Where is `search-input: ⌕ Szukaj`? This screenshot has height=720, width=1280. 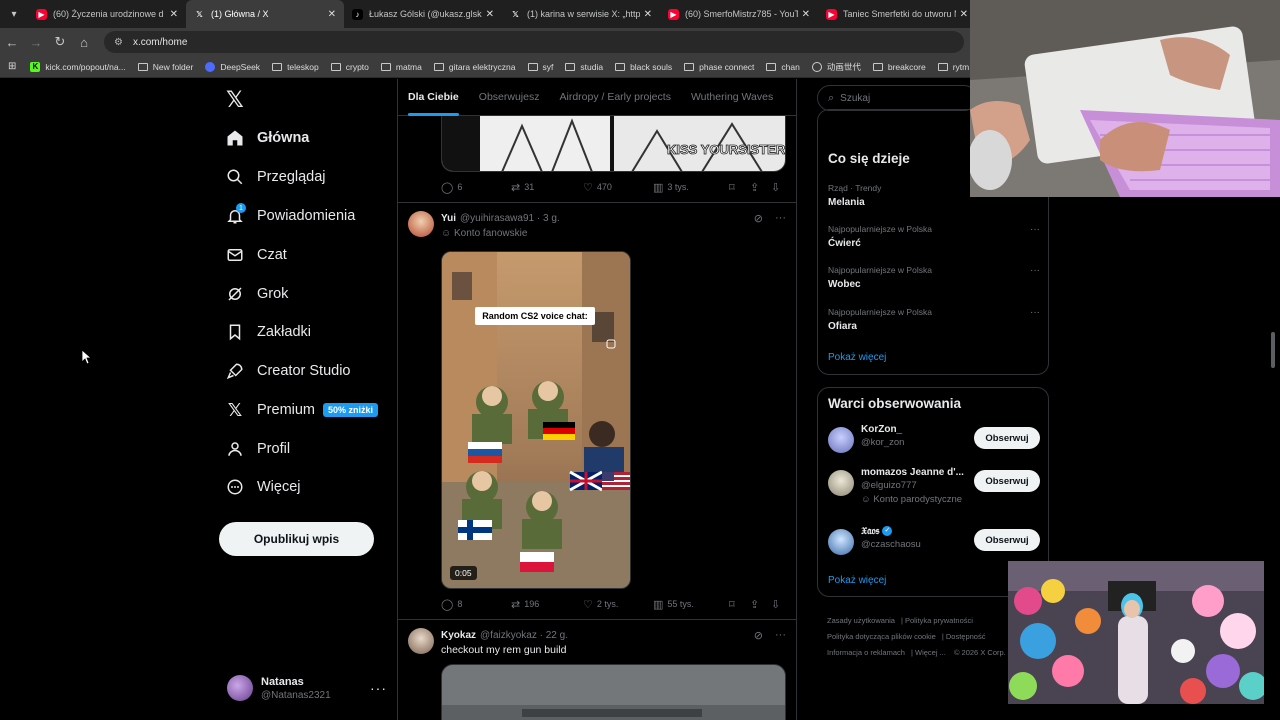 search-input: ⌕ Szukaj is located at coordinates (897, 98).